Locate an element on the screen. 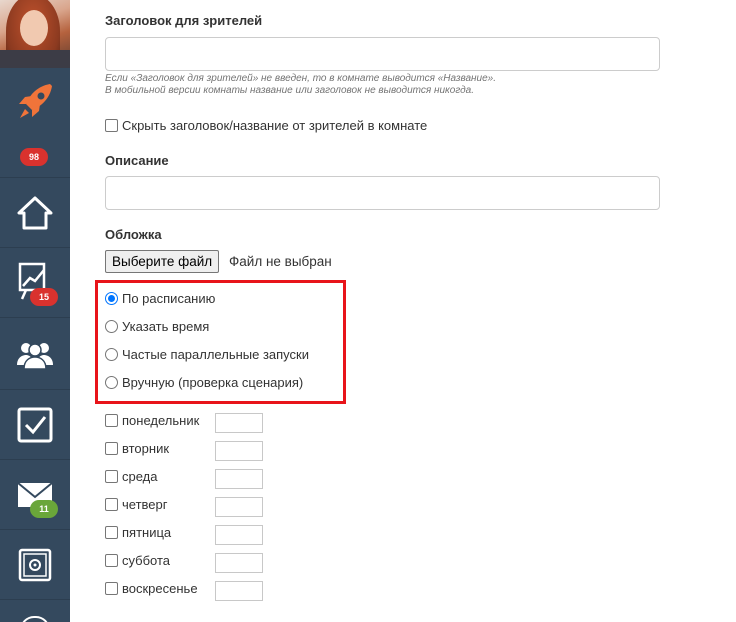 The height and width of the screenshot is (622, 736). sidebar-item-safe is located at coordinates (35, 565).